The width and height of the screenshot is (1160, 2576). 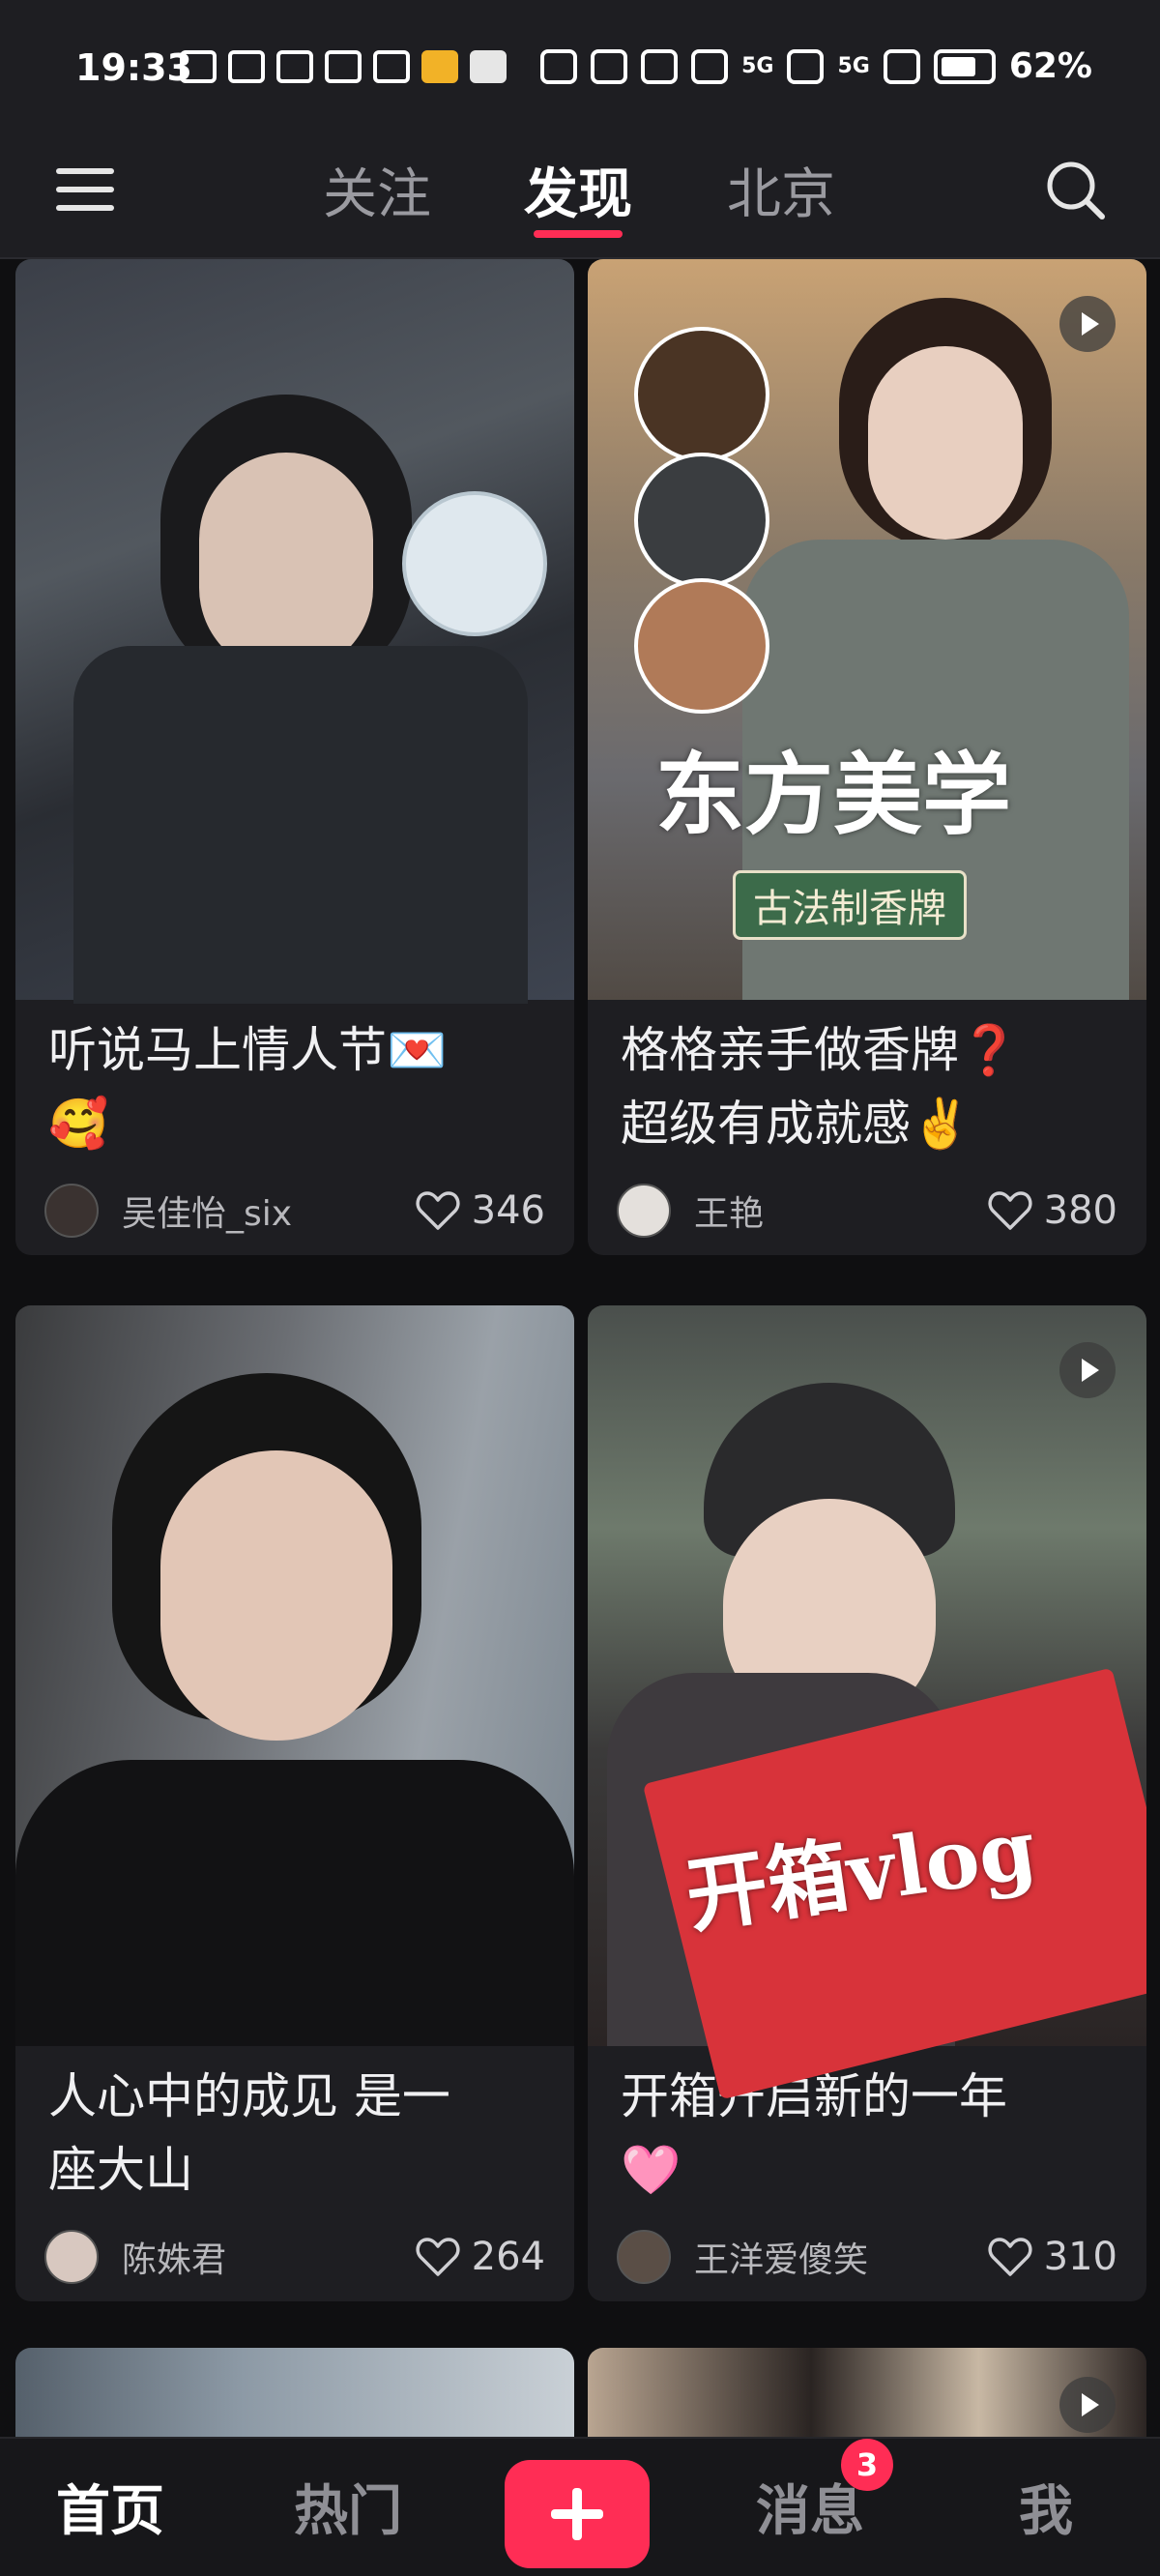 What do you see at coordinates (660, 66) in the screenshot?
I see `mute-icon` at bounding box center [660, 66].